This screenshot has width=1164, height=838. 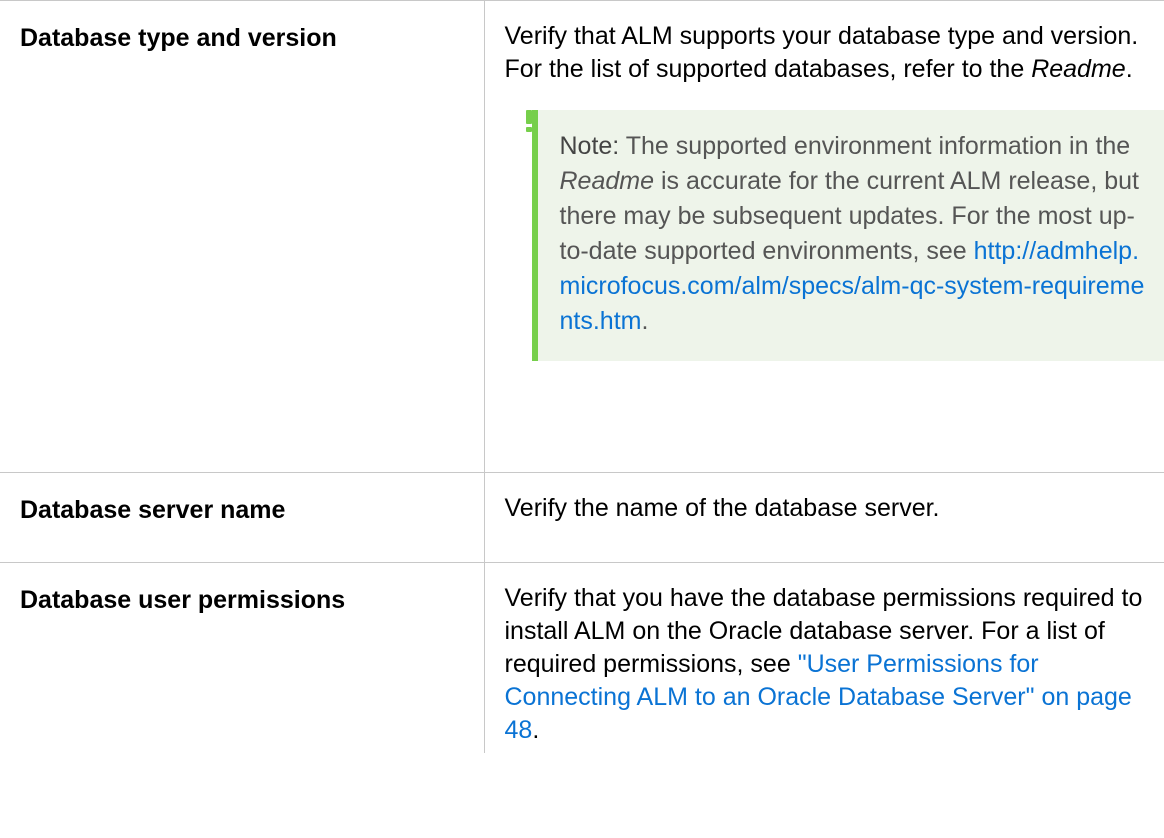 What do you see at coordinates (1078, 69) in the screenshot?
I see `readme-emphasis: Readme` at bounding box center [1078, 69].